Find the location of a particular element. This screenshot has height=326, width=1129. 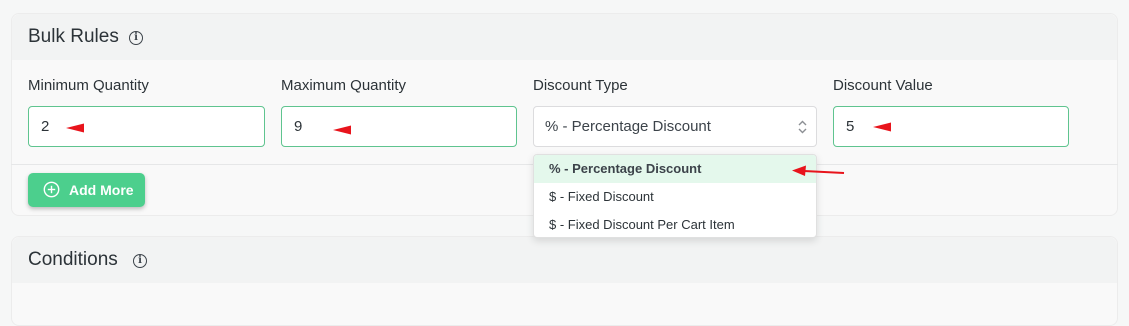

add-more-button: Add More is located at coordinates (86, 190).